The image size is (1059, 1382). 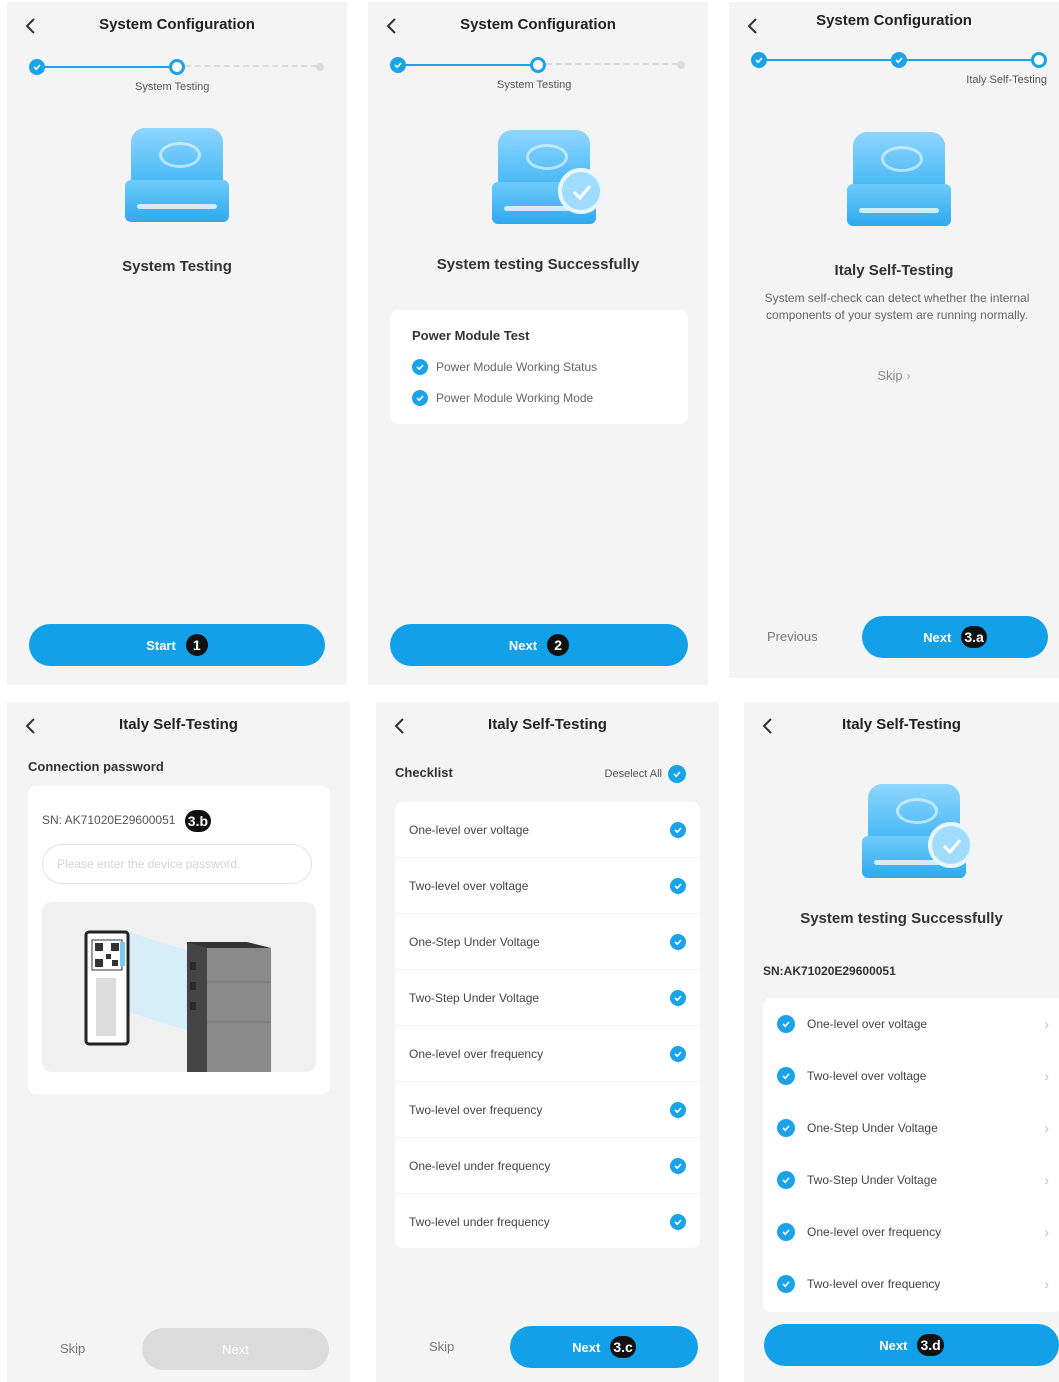 I want to click on deselect-all-label: Deselect All, so click(x=633, y=774).